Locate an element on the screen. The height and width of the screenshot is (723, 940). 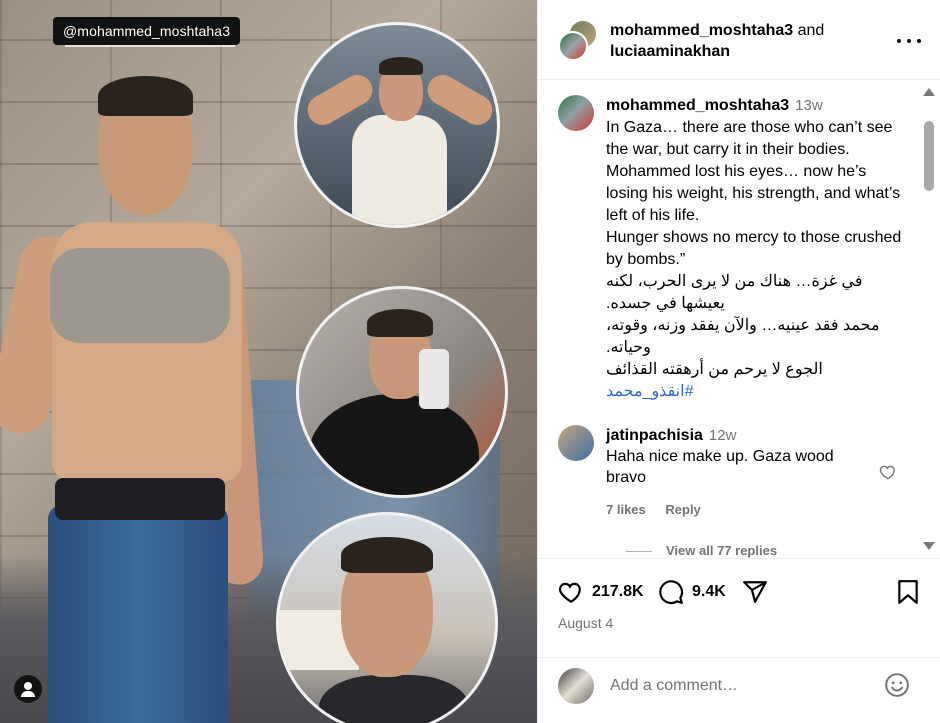
ellipsis-icon is located at coordinates (899, 41).